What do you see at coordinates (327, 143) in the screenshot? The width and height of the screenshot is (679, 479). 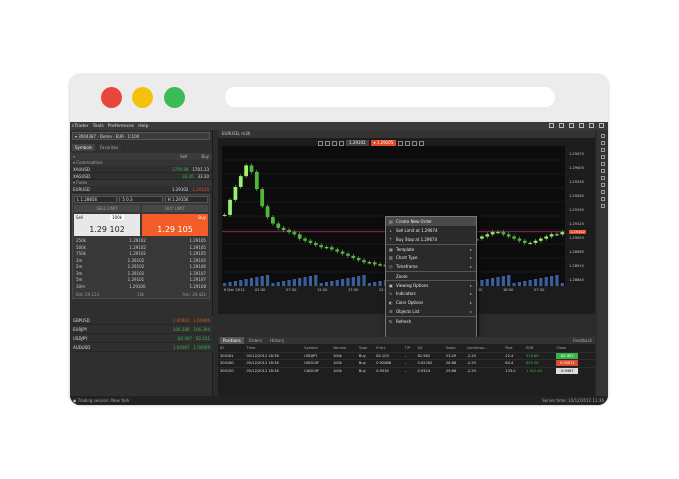 I see `crosshair-icon` at bounding box center [327, 143].